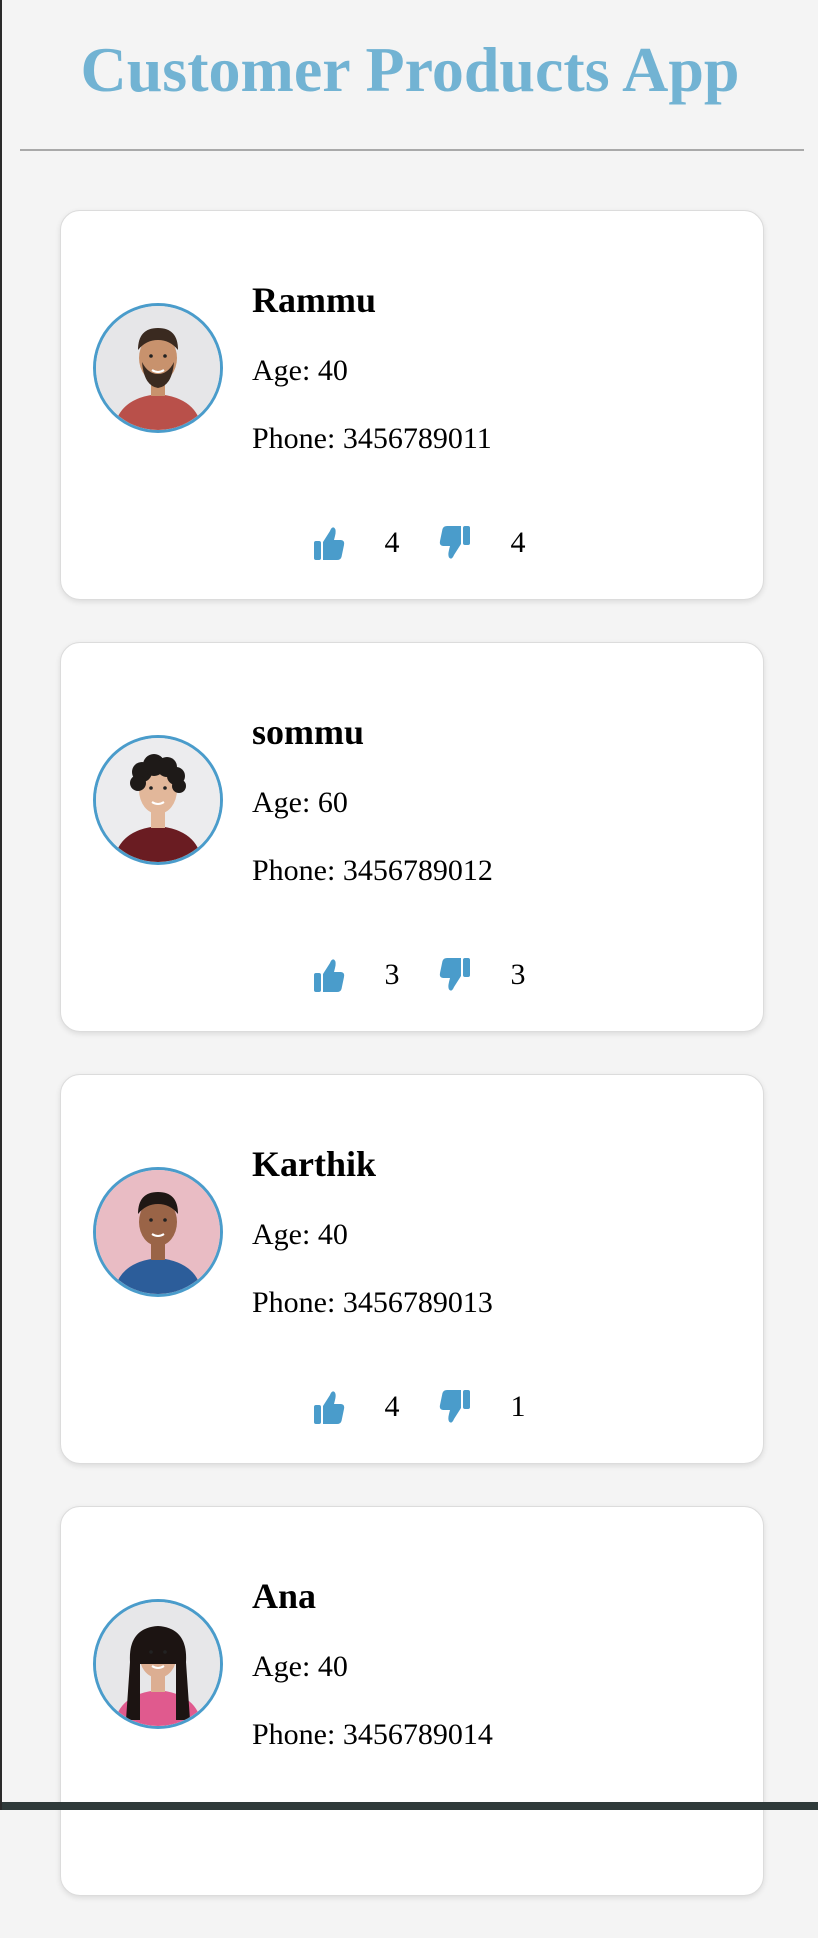 Image resolution: width=818 pixels, height=1938 pixels. Describe the element at coordinates (392, 974) in the screenshot. I see `like-count: 3` at that location.